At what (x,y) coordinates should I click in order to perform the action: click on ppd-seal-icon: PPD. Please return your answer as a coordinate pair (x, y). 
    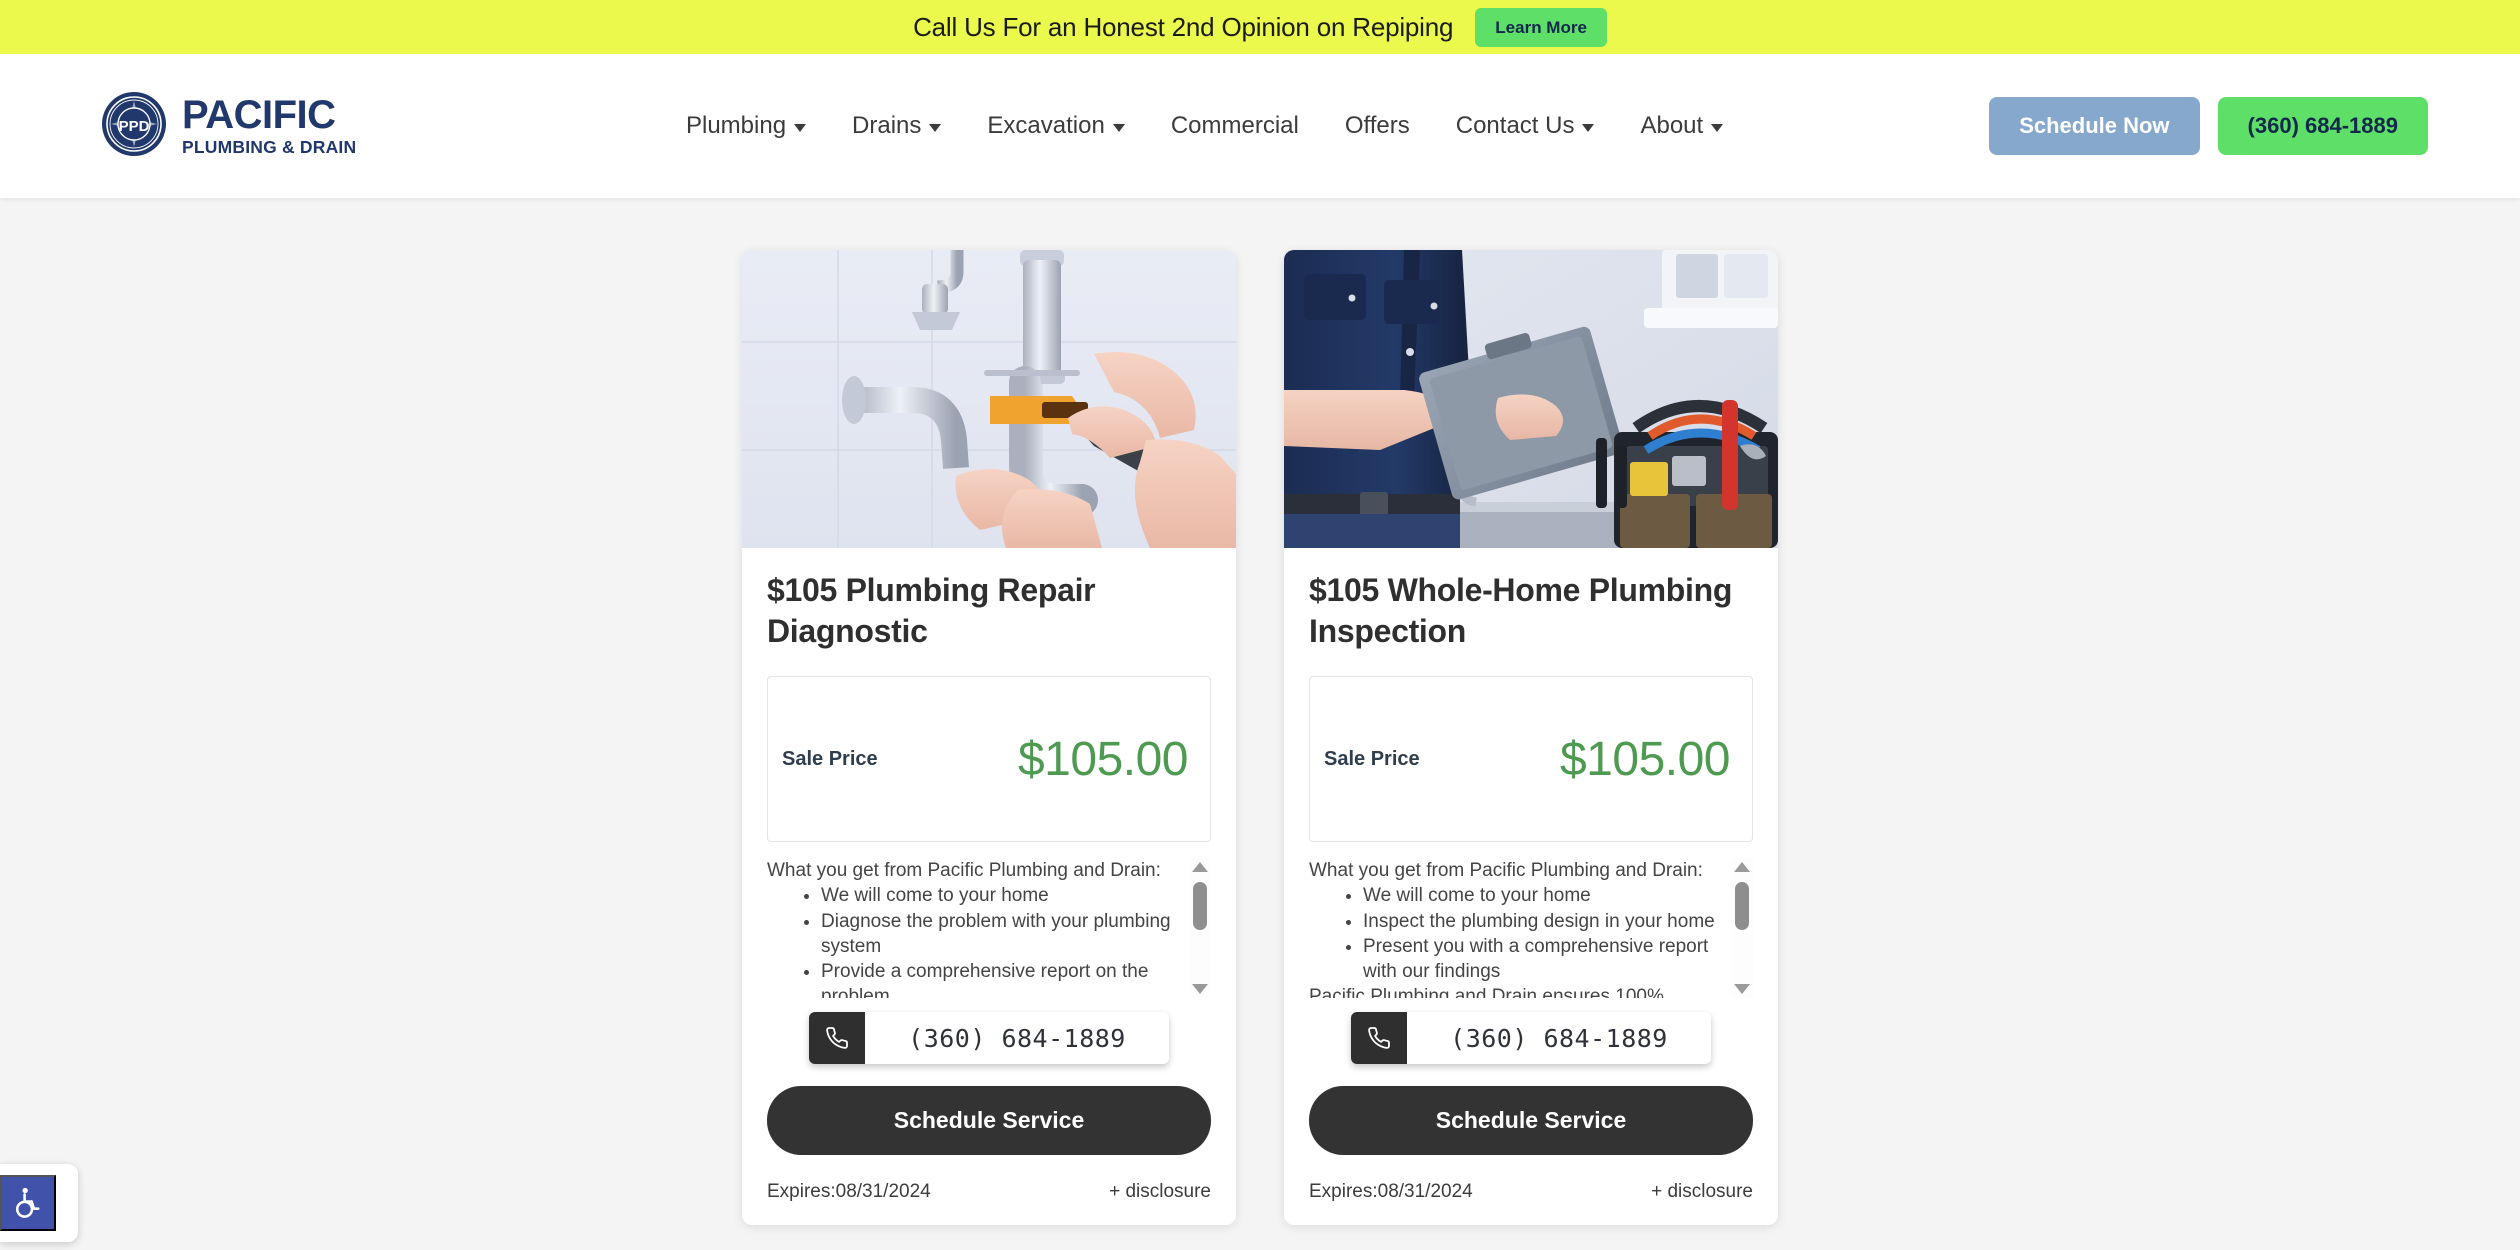
    Looking at the image, I should click on (134, 126).